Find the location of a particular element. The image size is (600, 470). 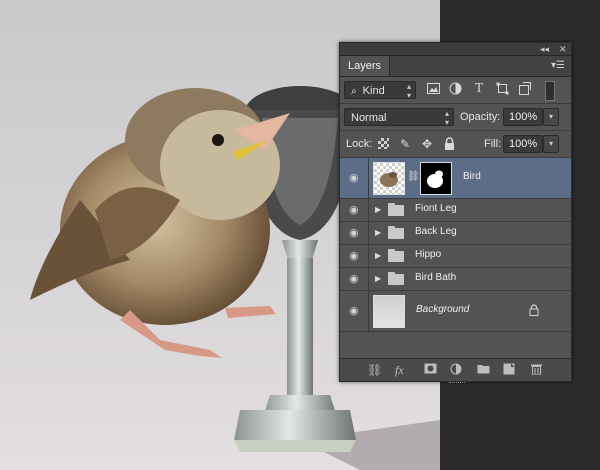

search-icon: ⌕ is located at coordinates (354, 91).